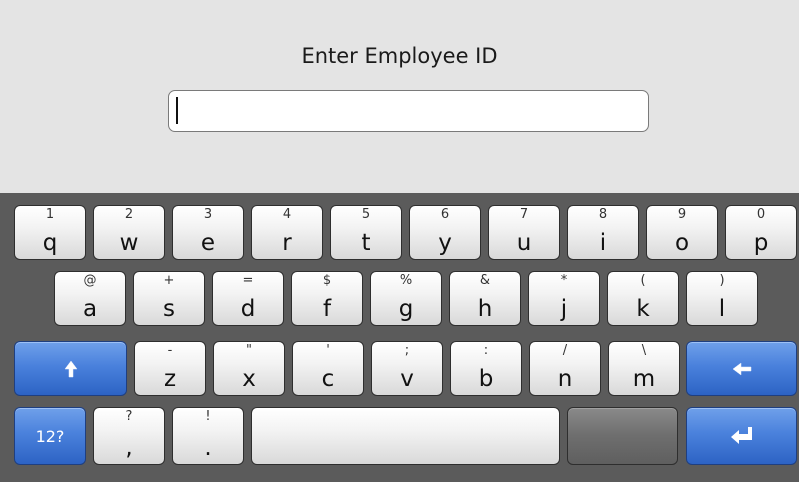 The width and height of the screenshot is (799, 482). I want to click on arrow-left-icon, so click(741, 368).